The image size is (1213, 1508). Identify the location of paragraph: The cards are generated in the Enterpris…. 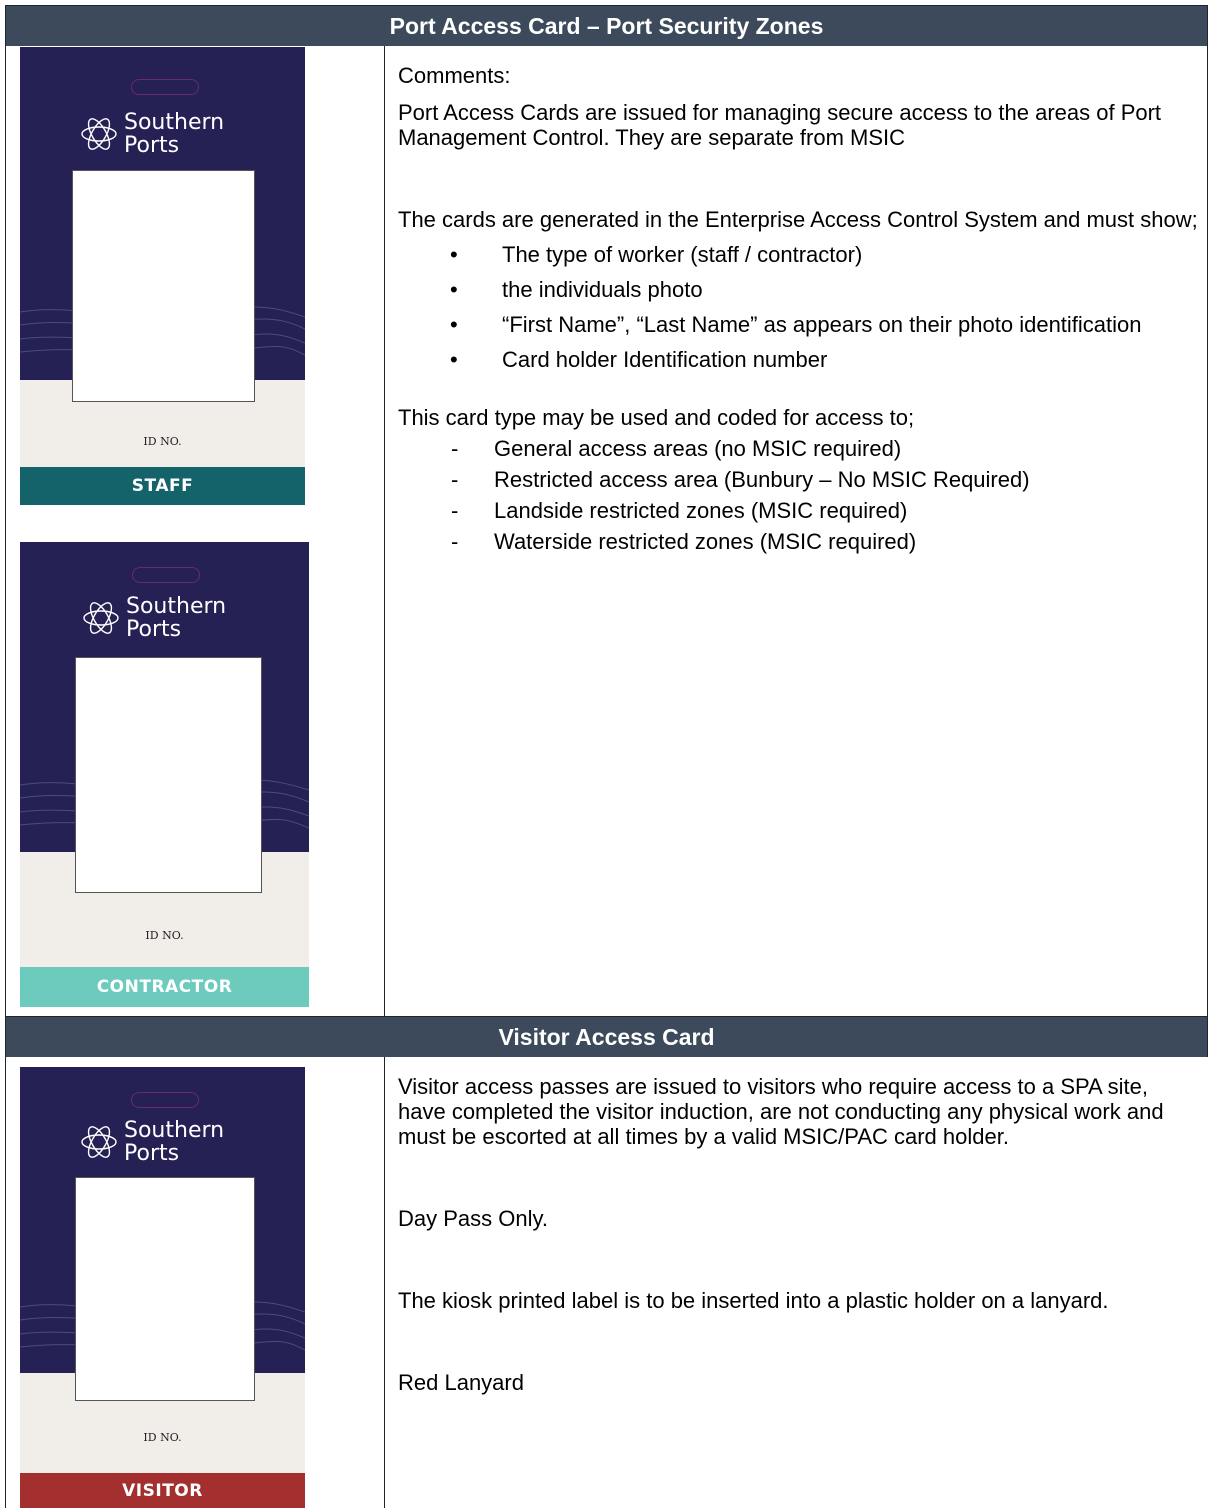
(798, 219).